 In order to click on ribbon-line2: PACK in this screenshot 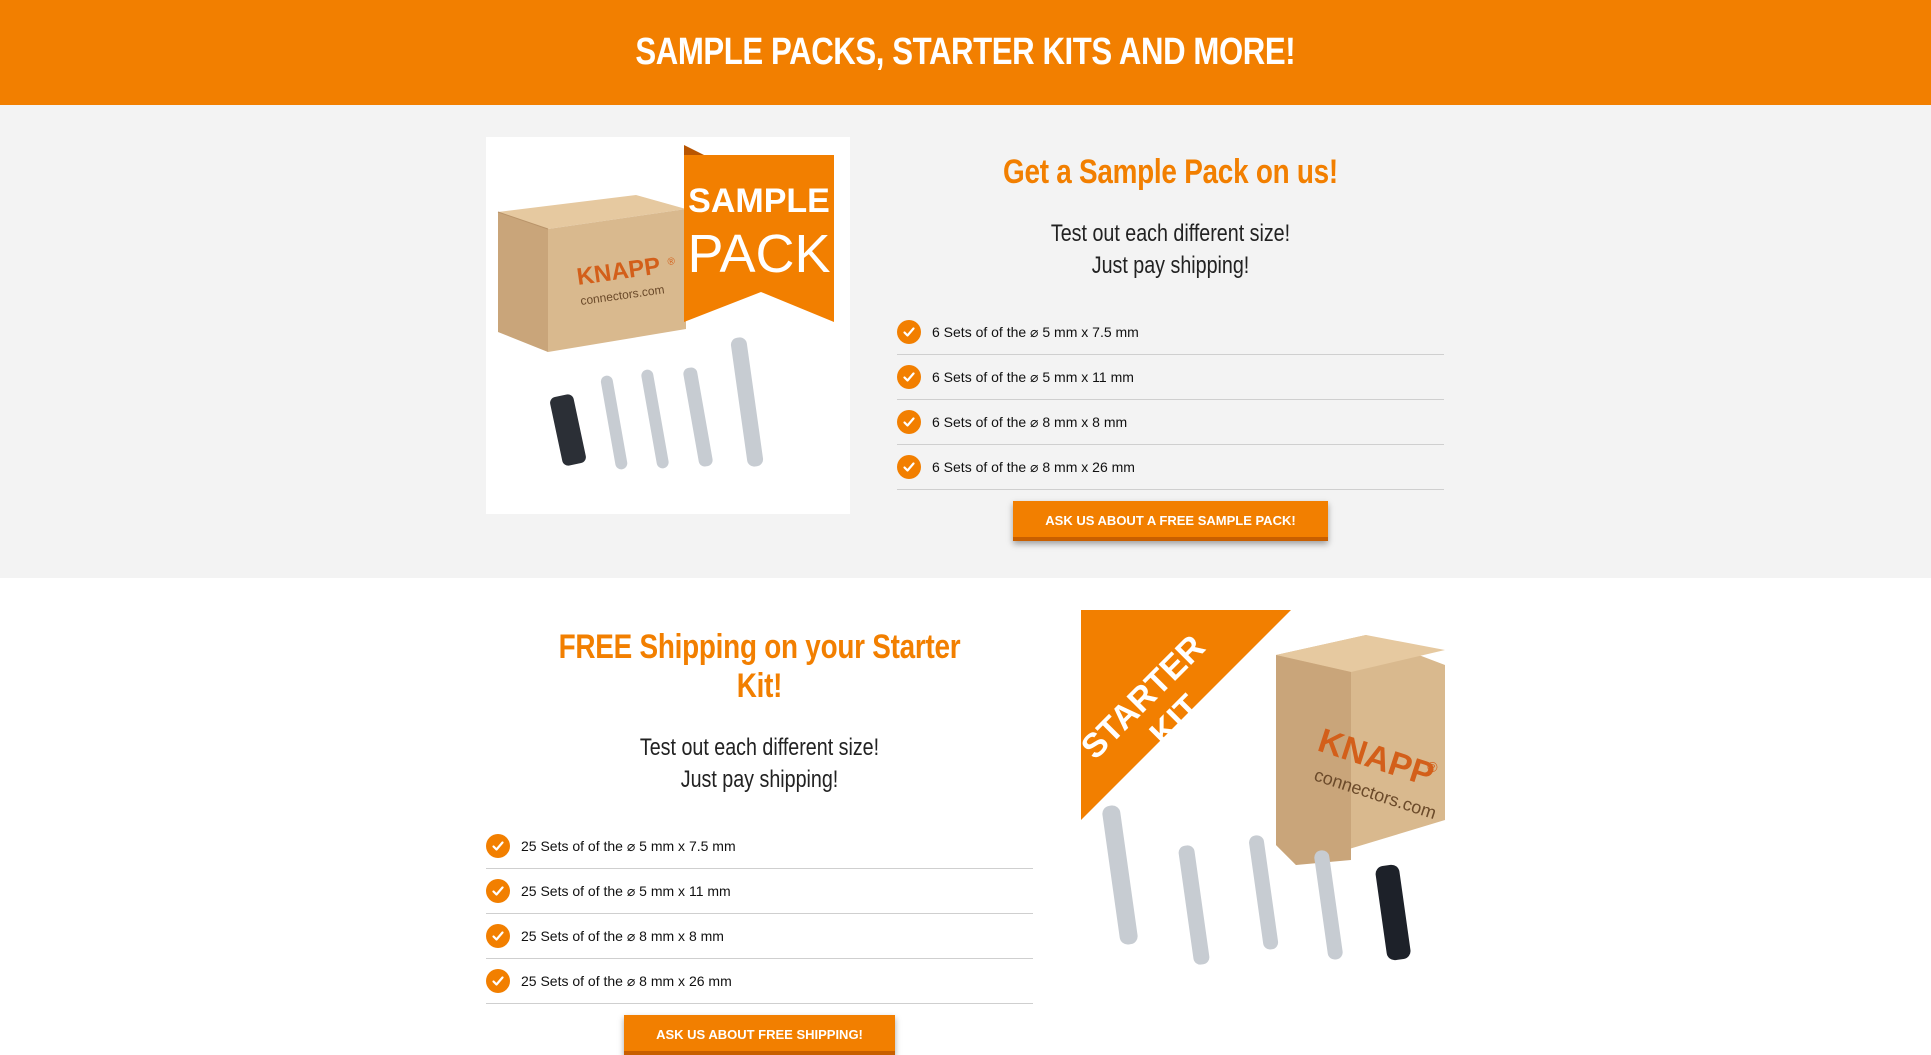, I will do `click(758, 254)`.